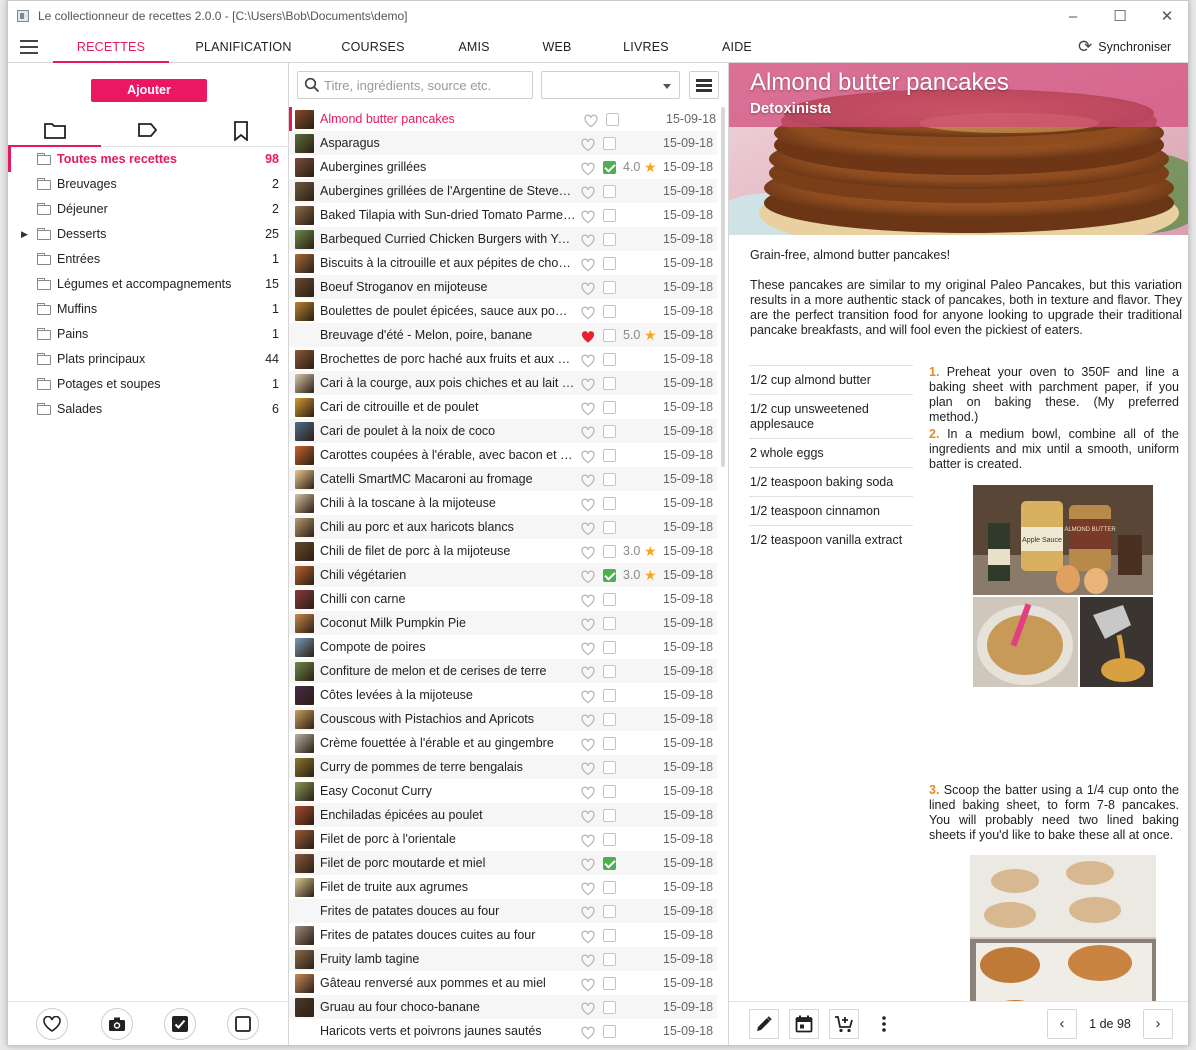  Describe the element at coordinates (148, 284) in the screenshot. I see `folder-item: Légumes et accompagnements 15` at that location.